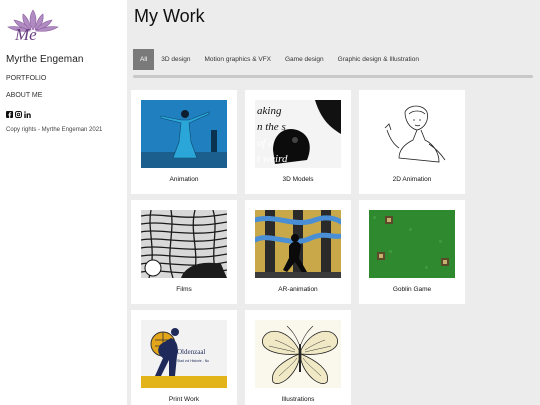 The image size is (540, 405). Describe the element at coordinates (304, 59) in the screenshot. I see `tab-game-design: Game design` at that location.